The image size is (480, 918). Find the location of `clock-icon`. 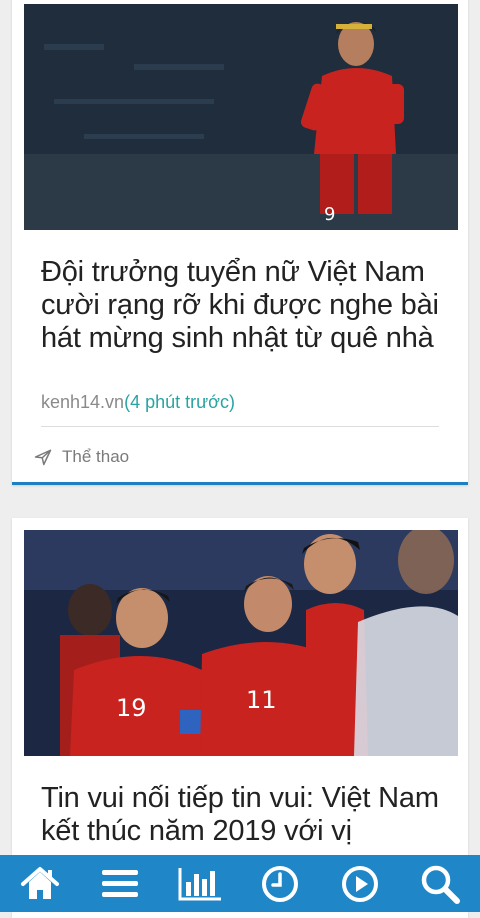

clock-icon is located at coordinates (280, 883).